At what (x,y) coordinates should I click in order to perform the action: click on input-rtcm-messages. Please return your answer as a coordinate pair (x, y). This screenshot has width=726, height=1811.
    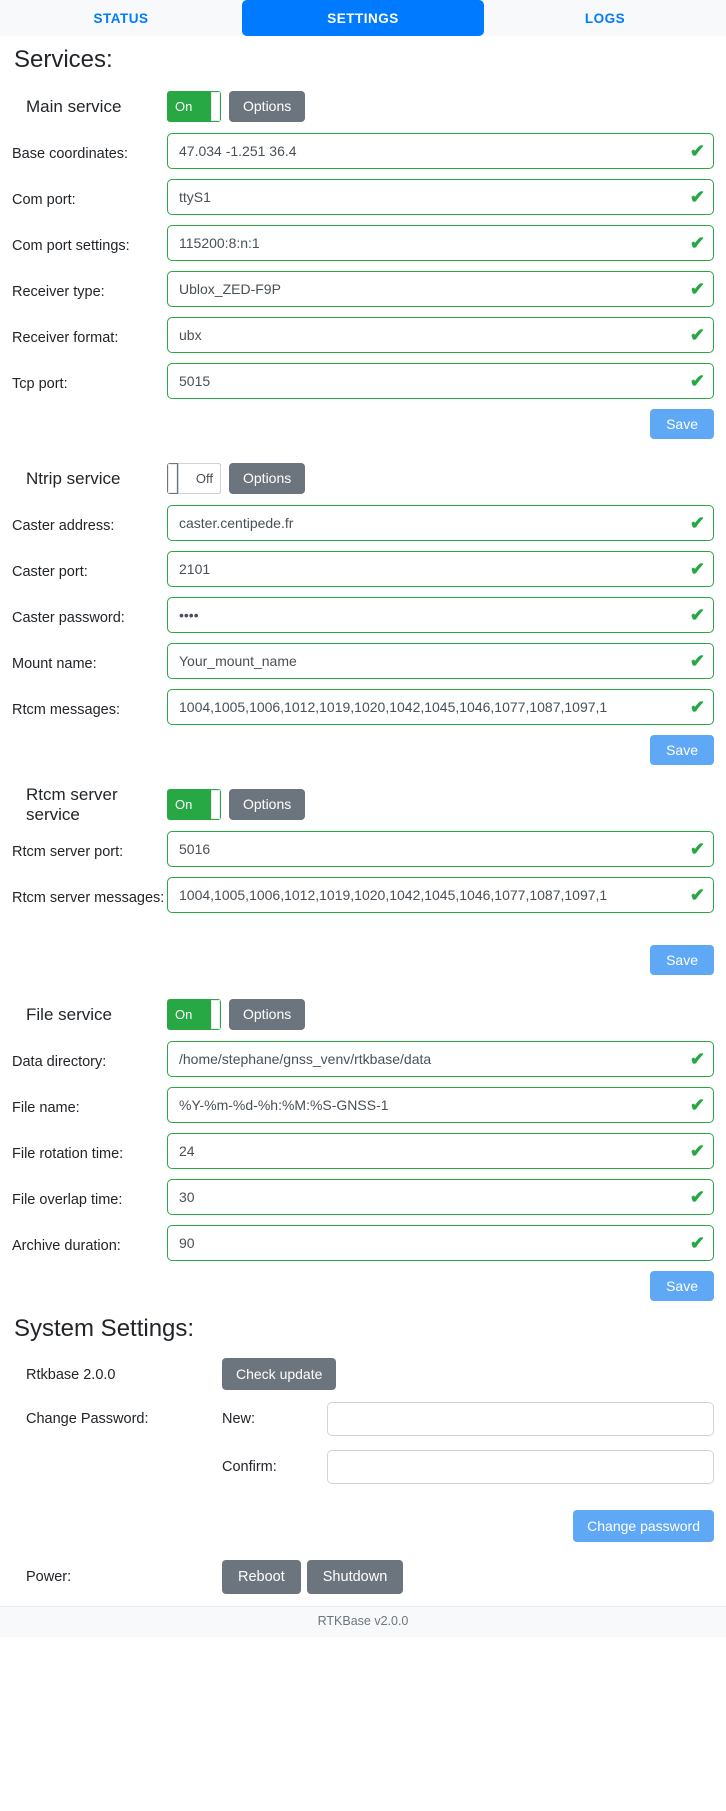
    Looking at the image, I should click on (440, 706).